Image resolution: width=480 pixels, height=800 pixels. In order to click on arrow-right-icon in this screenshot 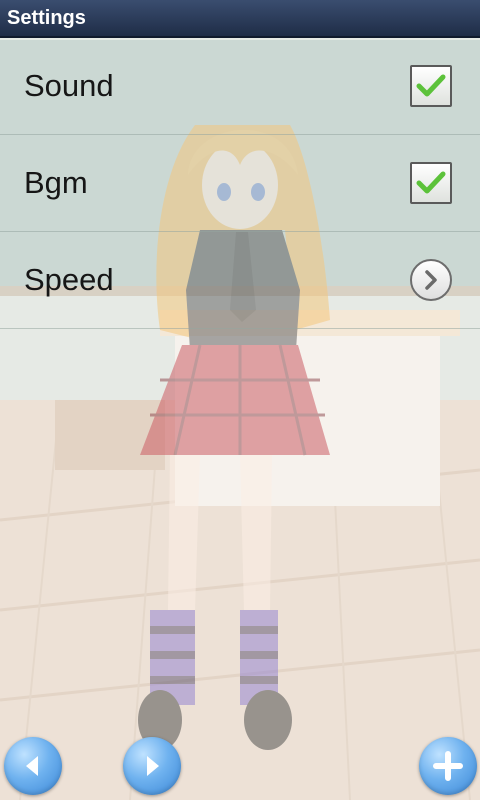, I will do `click(153, 766)`.